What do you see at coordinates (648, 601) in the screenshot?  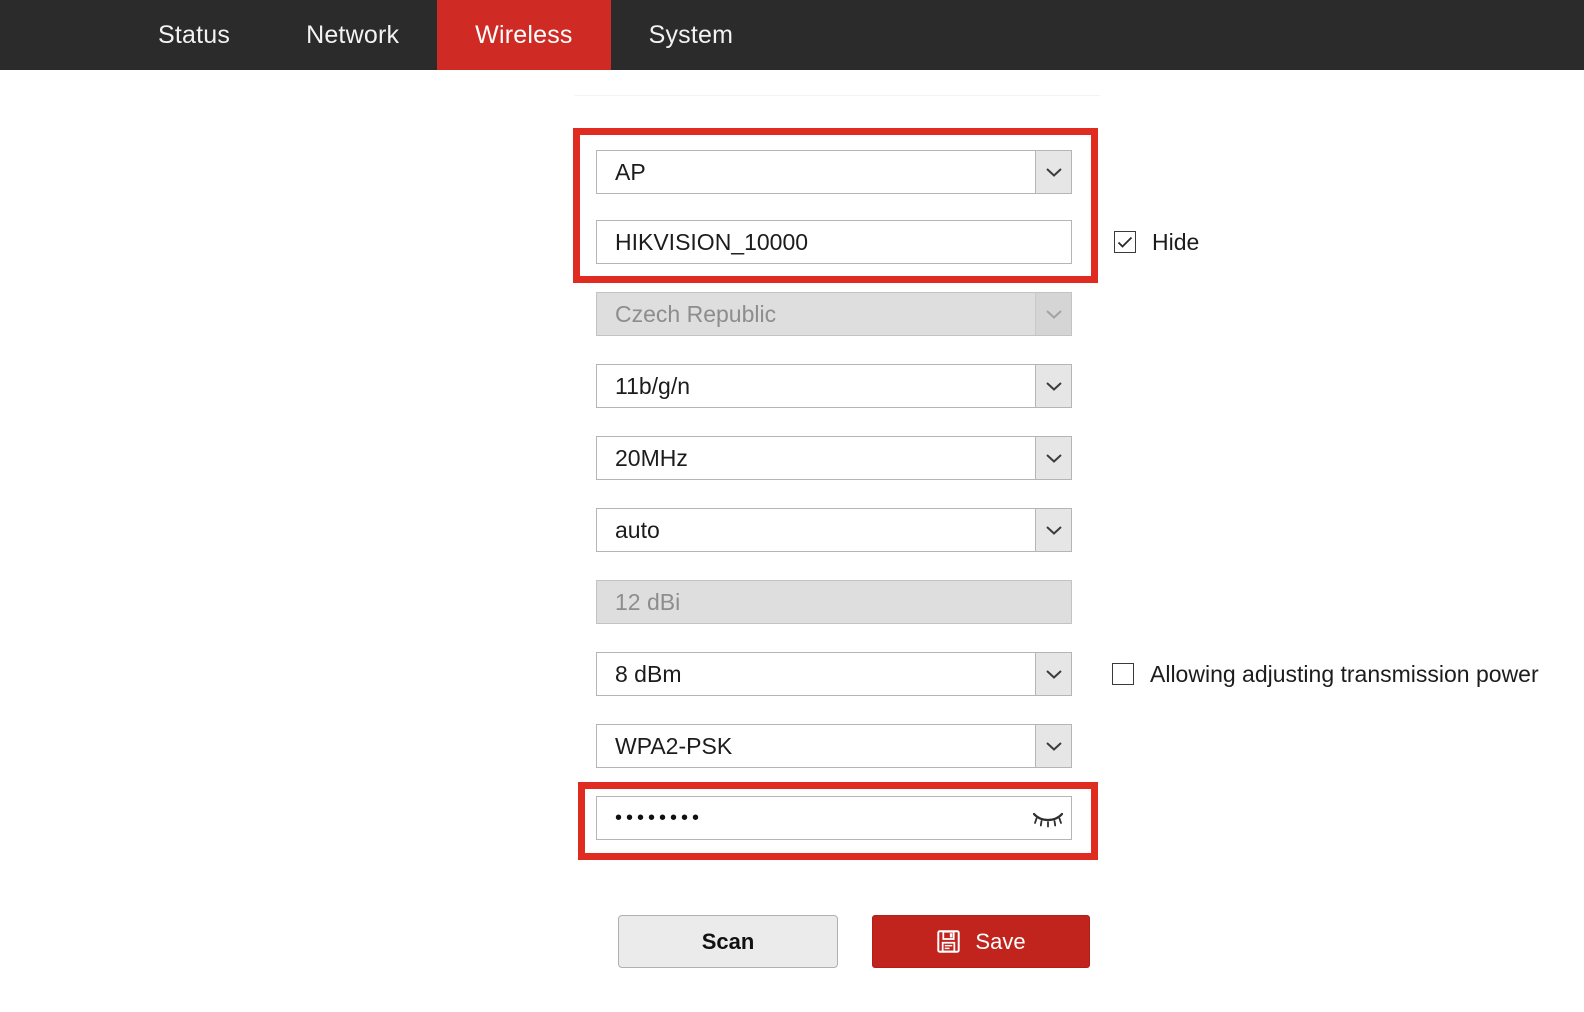 I see `antenna-gain-value: 12 dBi` at bounding box center [648, 601].